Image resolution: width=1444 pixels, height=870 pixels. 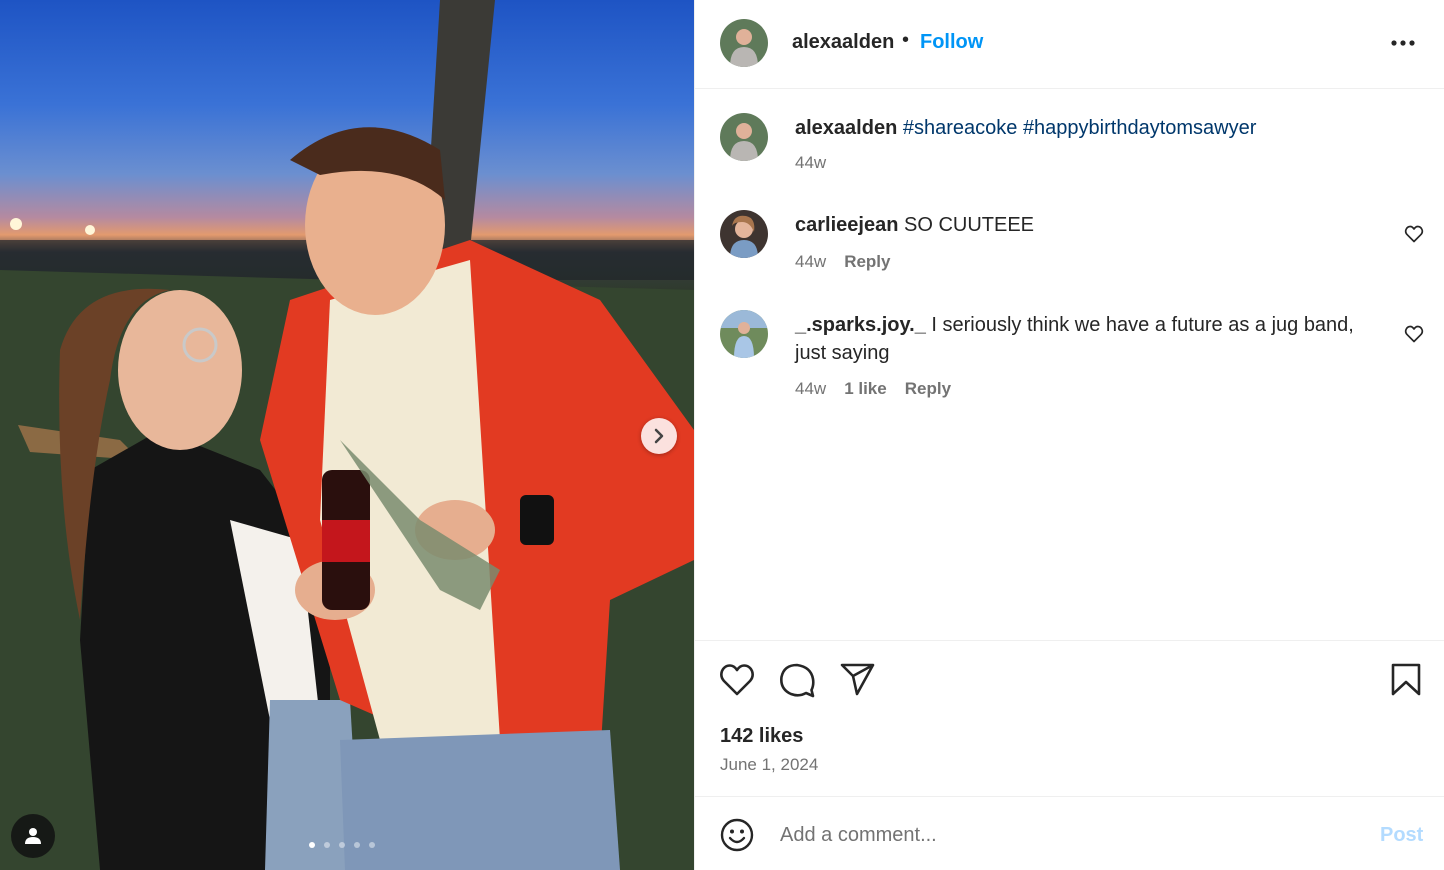 I want to click on comment-username: _.sparks.joy._, so click(x=860, y=325).